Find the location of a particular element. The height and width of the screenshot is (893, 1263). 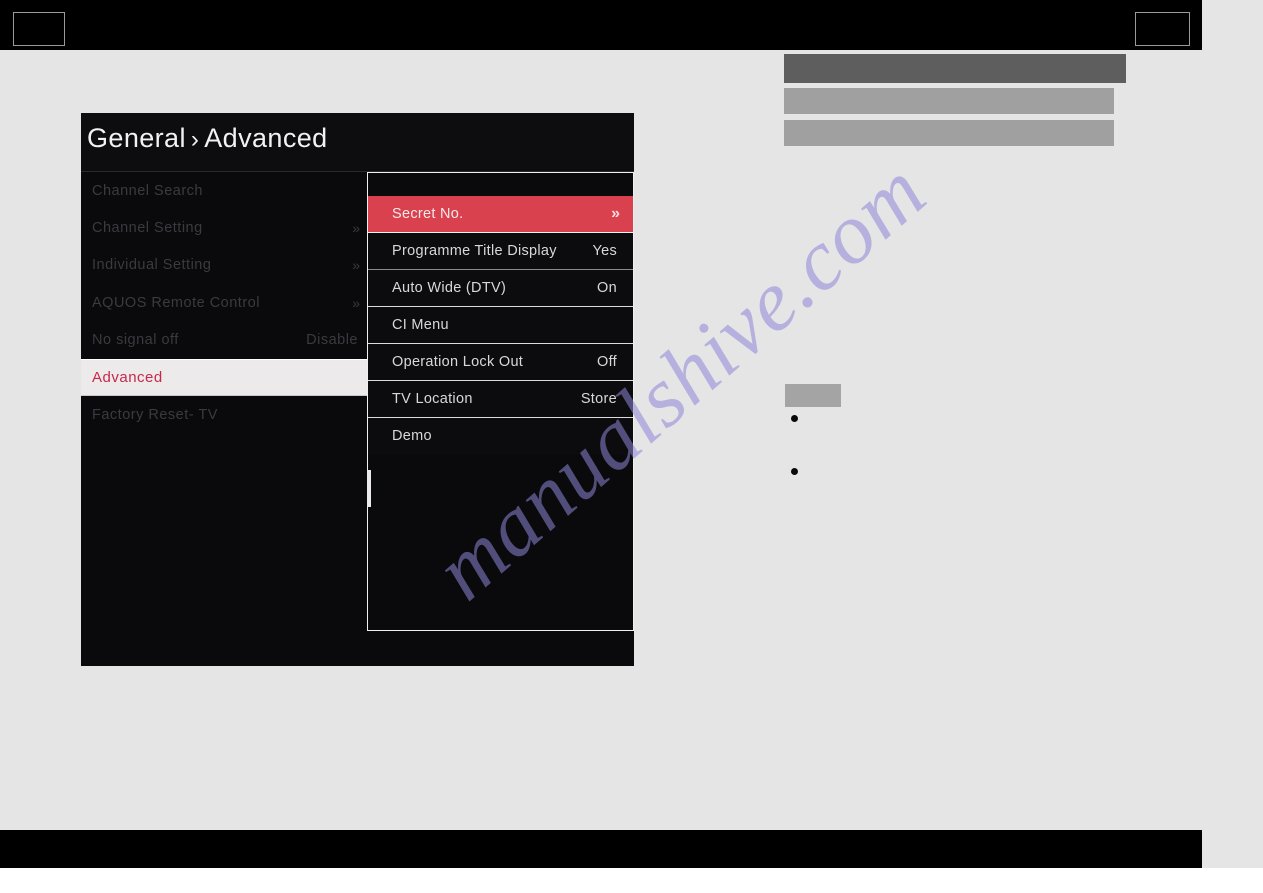

sidebar-item-channel-setting: Channel Setting » is located at coordinates (226, 228).